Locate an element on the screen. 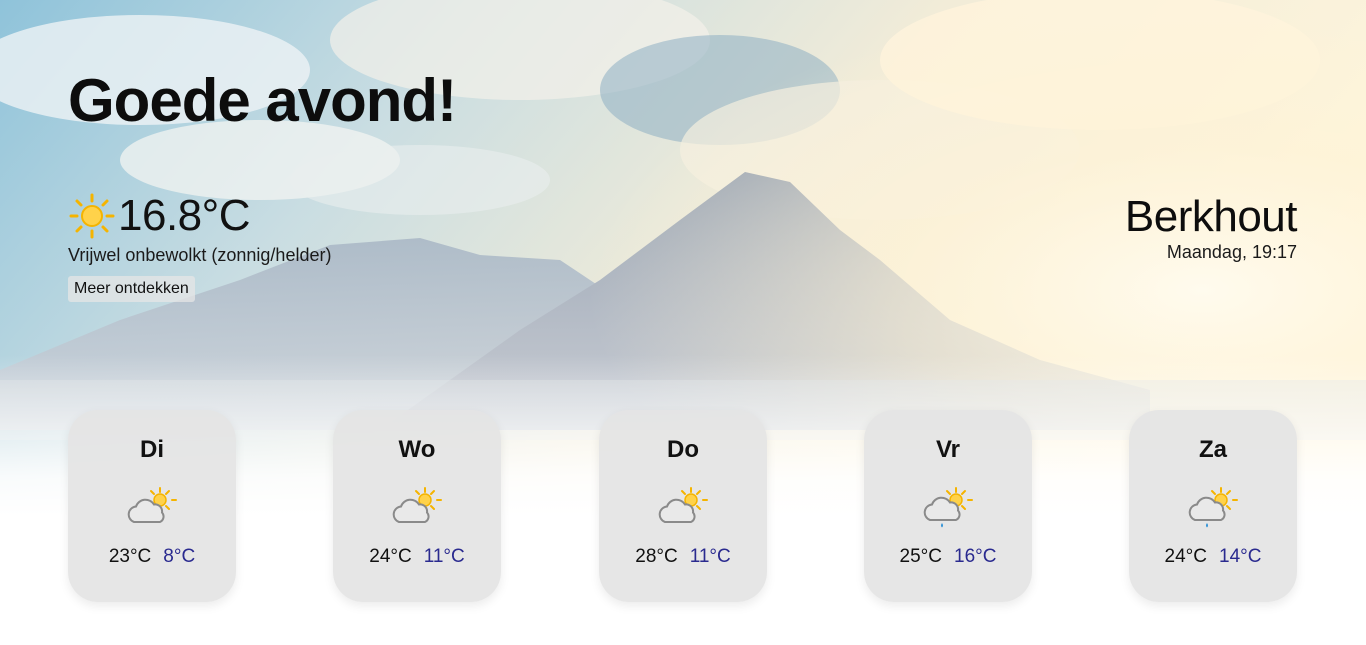  forecast-card: Do 28°C 11°C is located at coordinates (683, 506).